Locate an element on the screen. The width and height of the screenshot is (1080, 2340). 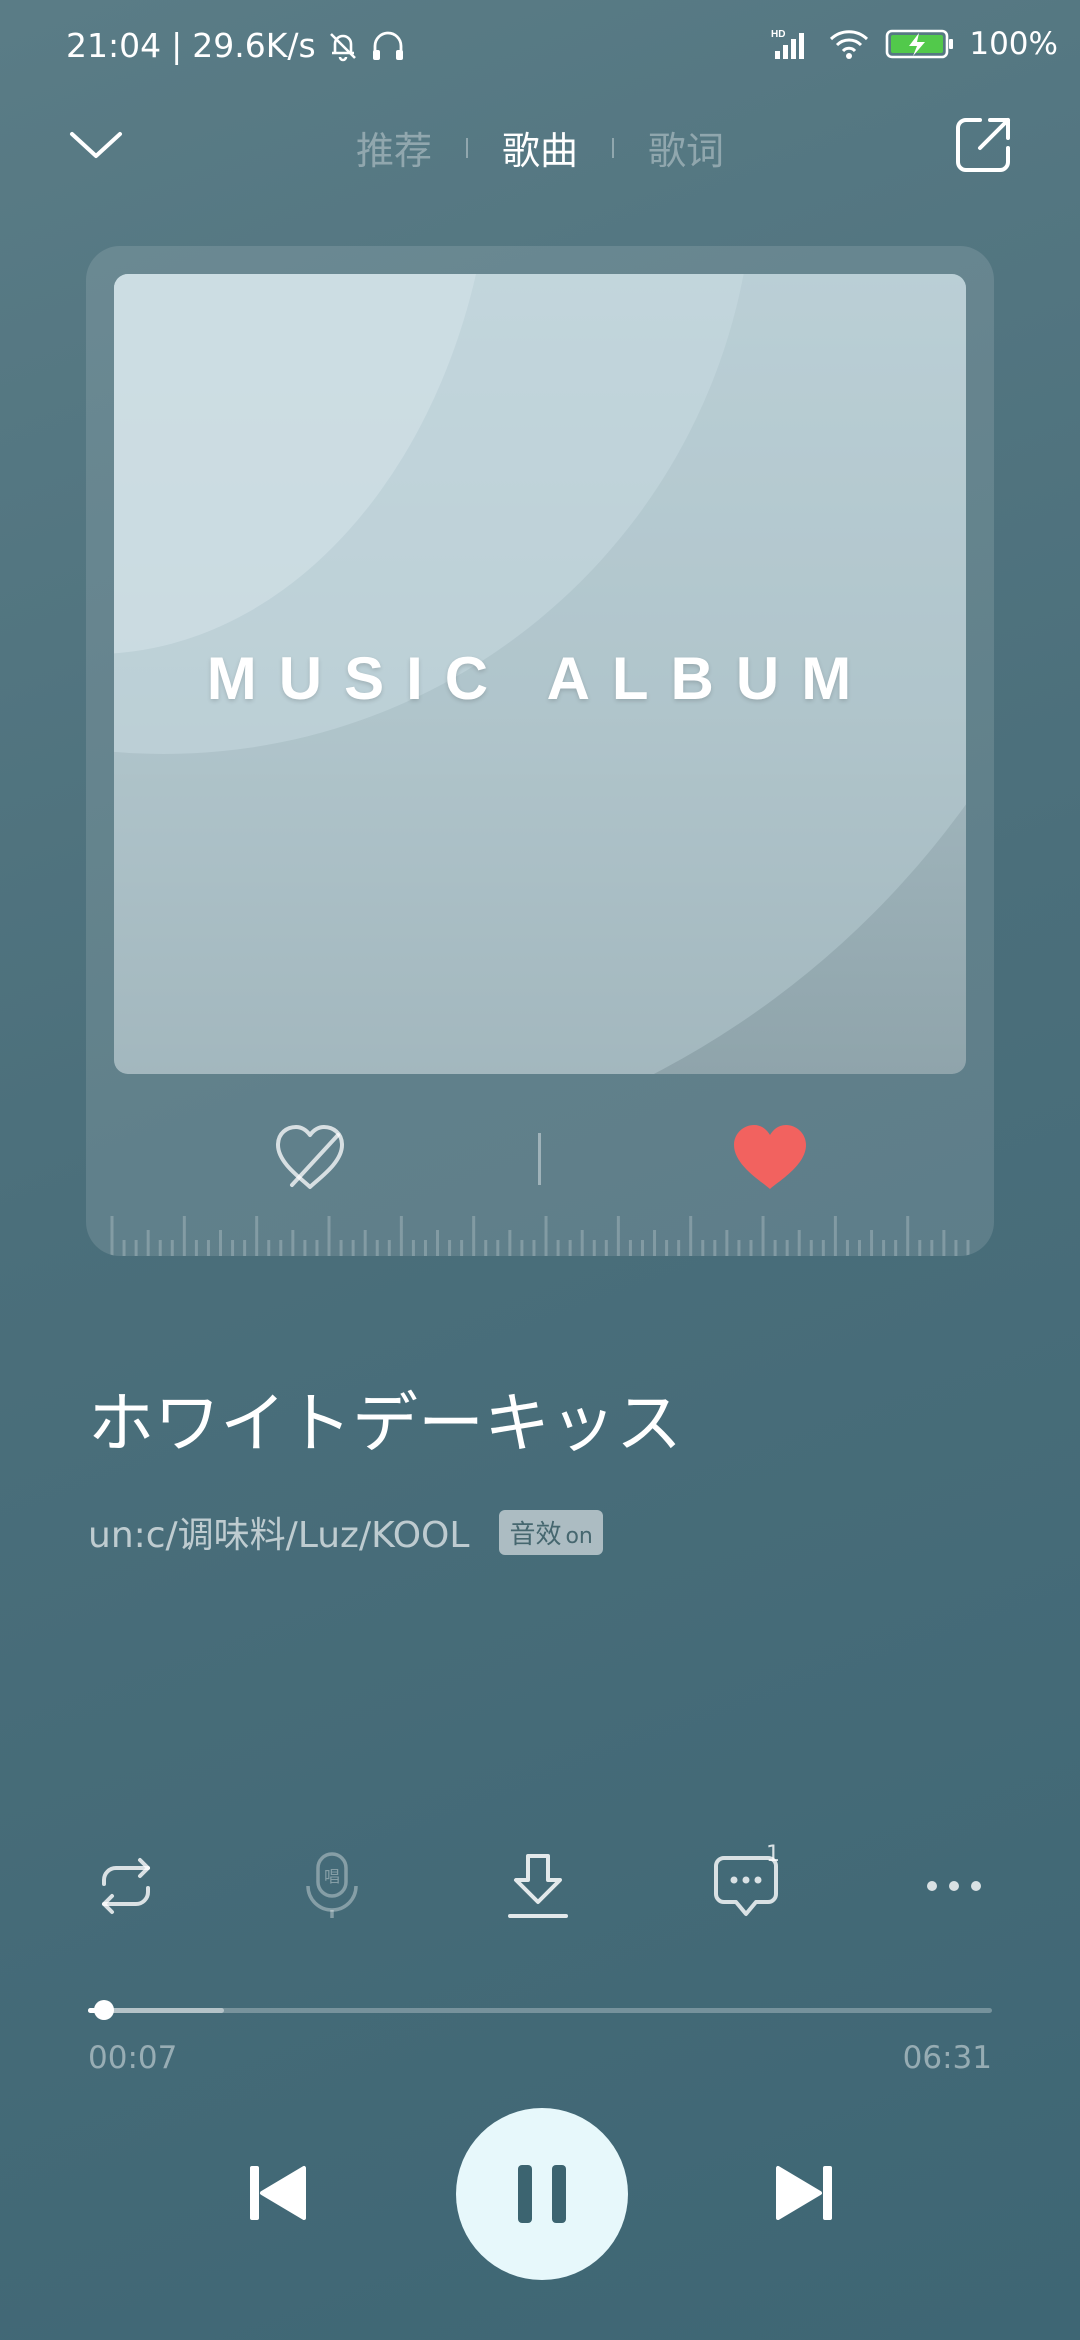
progress-bar is located at coordinates (540, 2010).